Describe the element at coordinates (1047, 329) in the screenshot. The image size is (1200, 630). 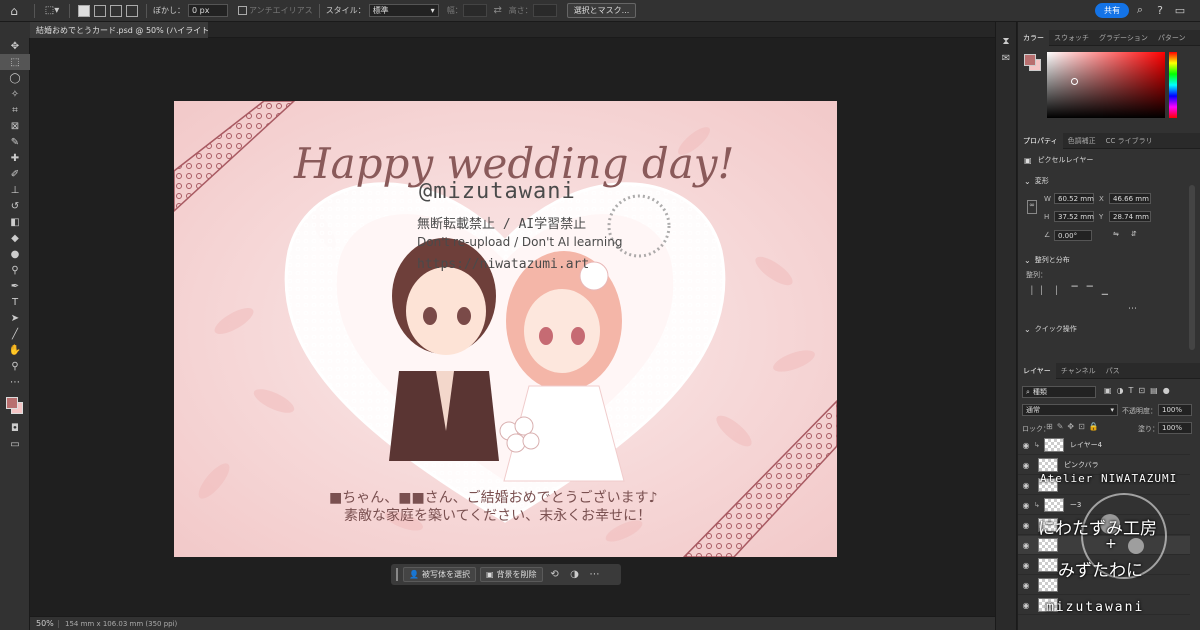
I see `quick-actions-header: ⌄ クイック操作` at that location.